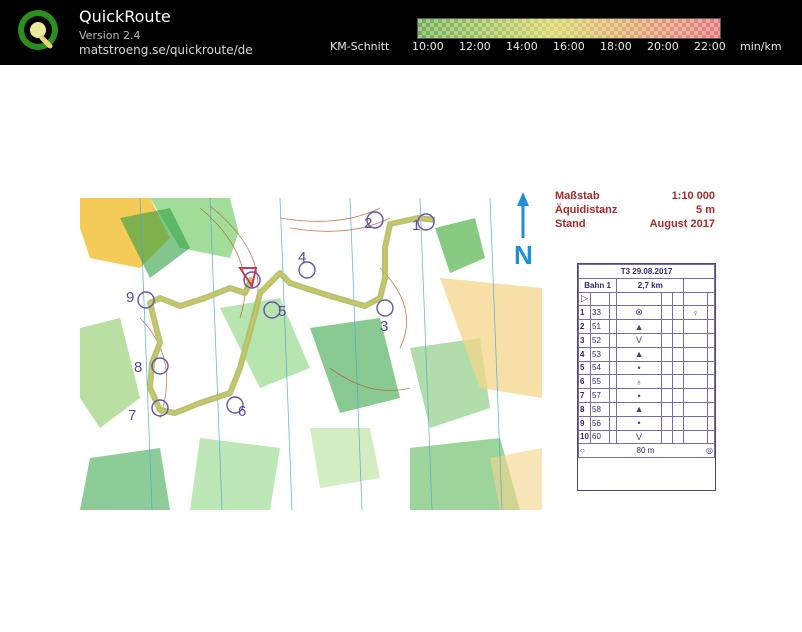  I want to click on control-label: 7, so click(132, 415).